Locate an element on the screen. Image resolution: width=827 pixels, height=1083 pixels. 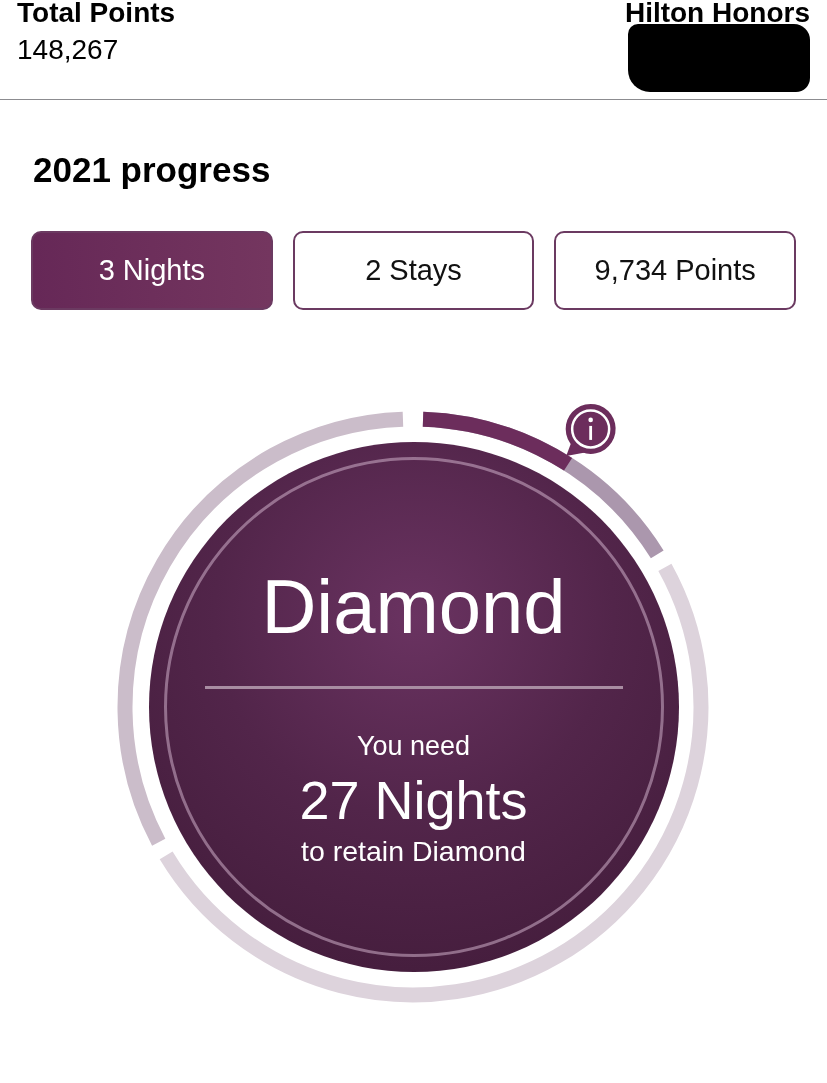
progress-tab: 2 Stays is located at coordinates (413, 270).